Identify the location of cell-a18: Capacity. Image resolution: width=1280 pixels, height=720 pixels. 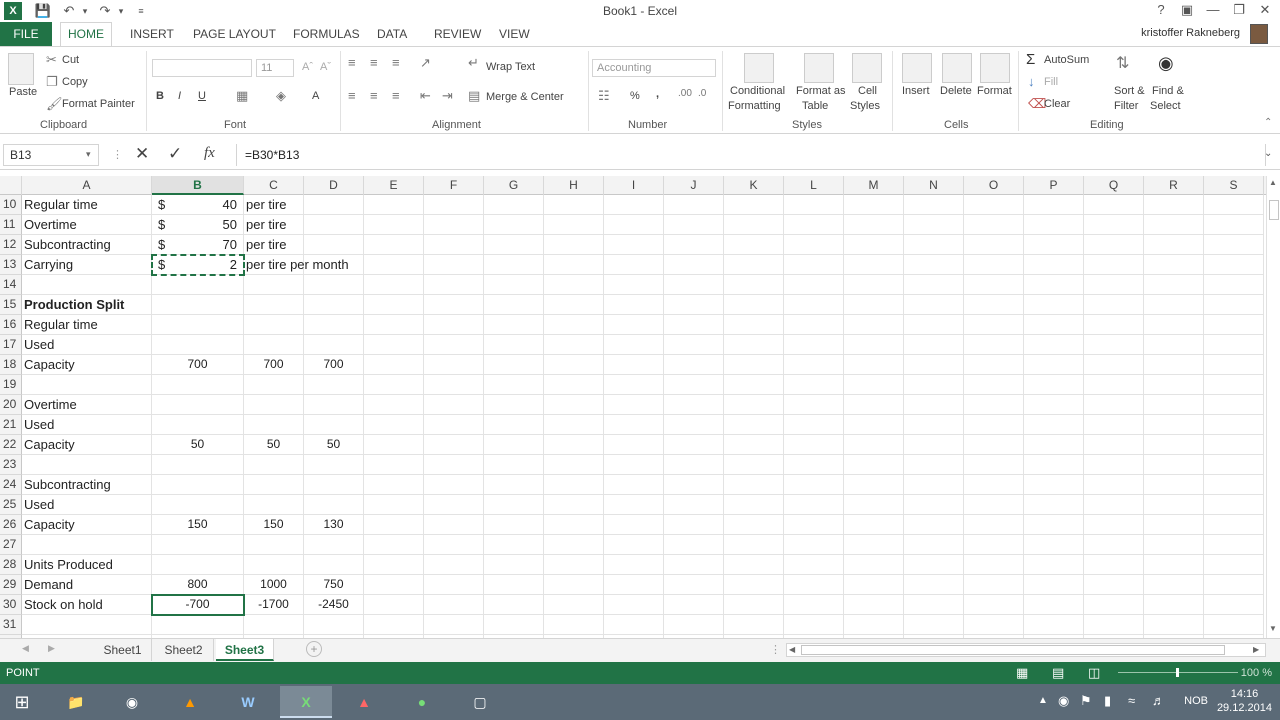
(87, 365).